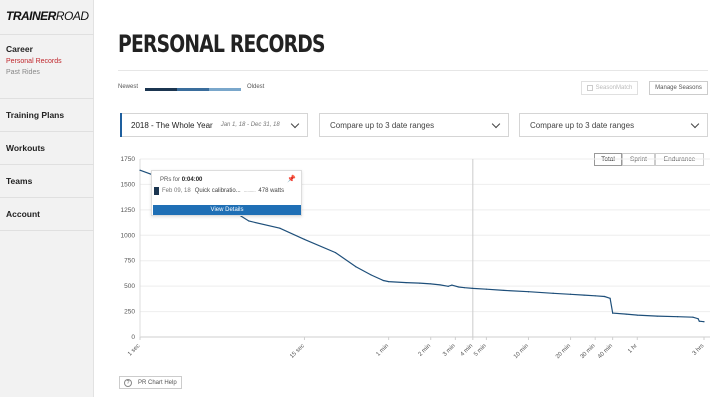 Image resolution: width=720 pixels, height=397 pixels. I want to click on sidebar-item-training-plans: Training Plans, so click(47, 115).